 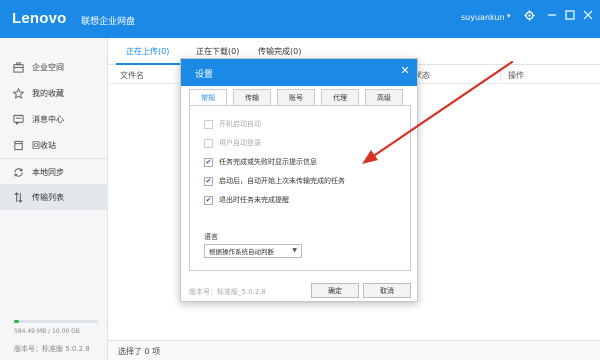 I want to click on dialog-title: 设置, so click(x=204, y=75).